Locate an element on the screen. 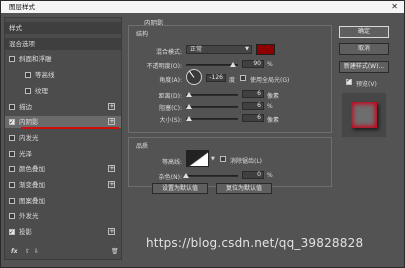 The width and height of the screenshot is (405, 268). style-list-item-label: 样式 is located at coordinates (15, 28).